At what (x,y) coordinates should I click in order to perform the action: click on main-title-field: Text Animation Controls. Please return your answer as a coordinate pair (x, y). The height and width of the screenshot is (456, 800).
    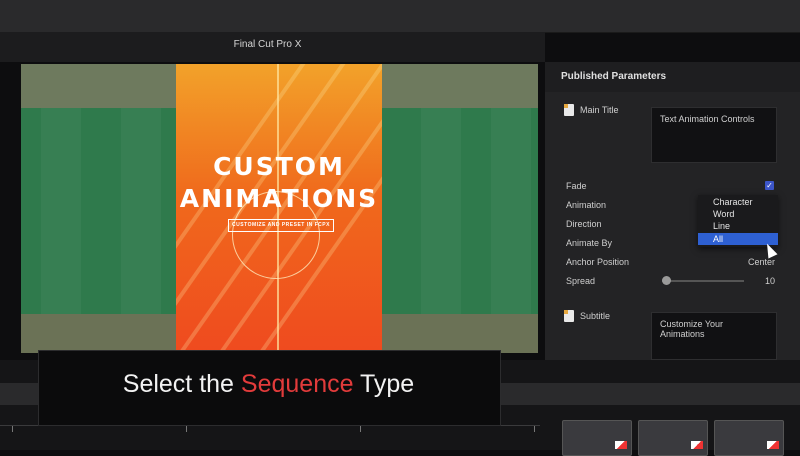
    Looking at the image, I should click on (714, 135).